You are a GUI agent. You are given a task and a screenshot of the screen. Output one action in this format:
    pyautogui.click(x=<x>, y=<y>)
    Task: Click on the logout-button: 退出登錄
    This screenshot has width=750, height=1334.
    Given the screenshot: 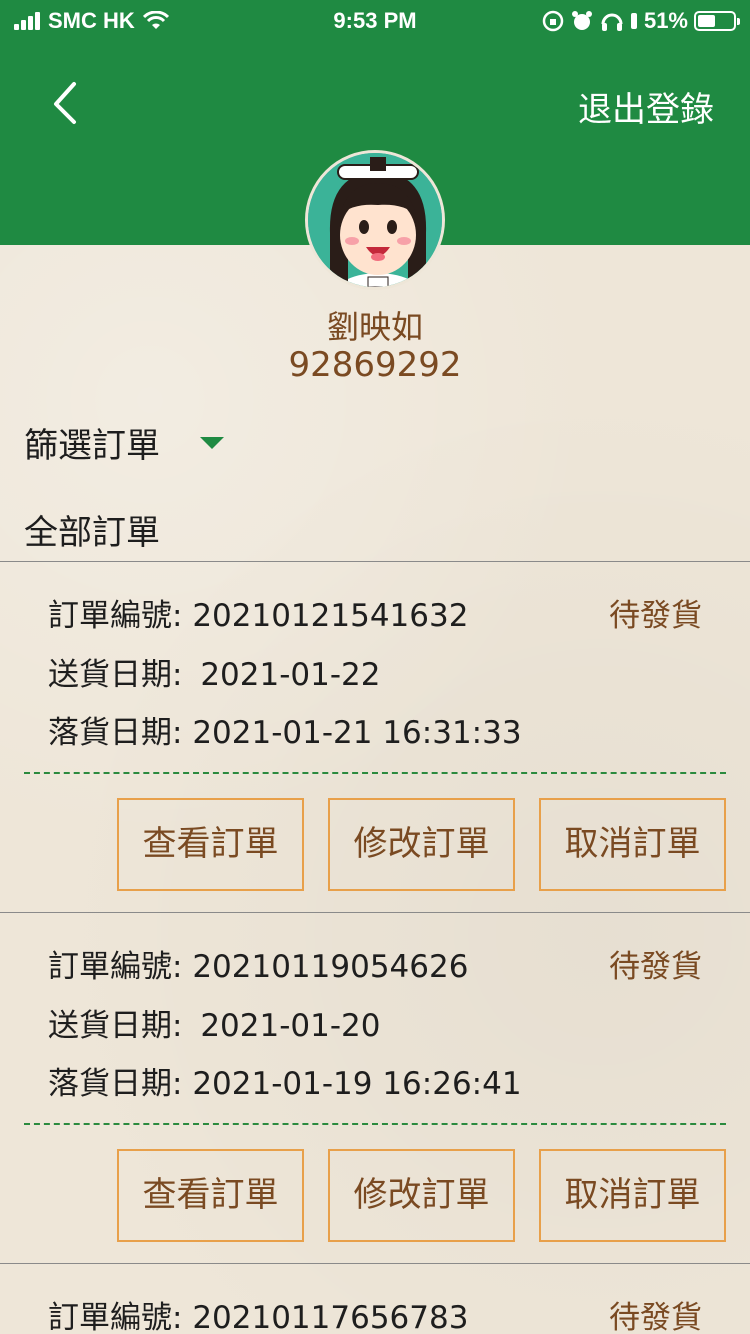 What is the action you would take?
    pyautogui.click(x=646, y=106)
    